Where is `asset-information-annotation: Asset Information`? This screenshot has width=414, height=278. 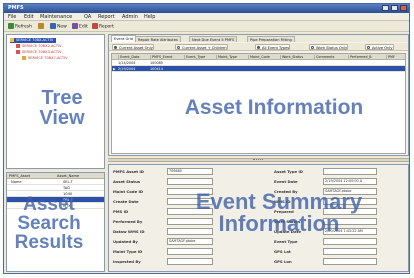
asset-information-annotation: Asset Information is located at coordinates (274, 107).